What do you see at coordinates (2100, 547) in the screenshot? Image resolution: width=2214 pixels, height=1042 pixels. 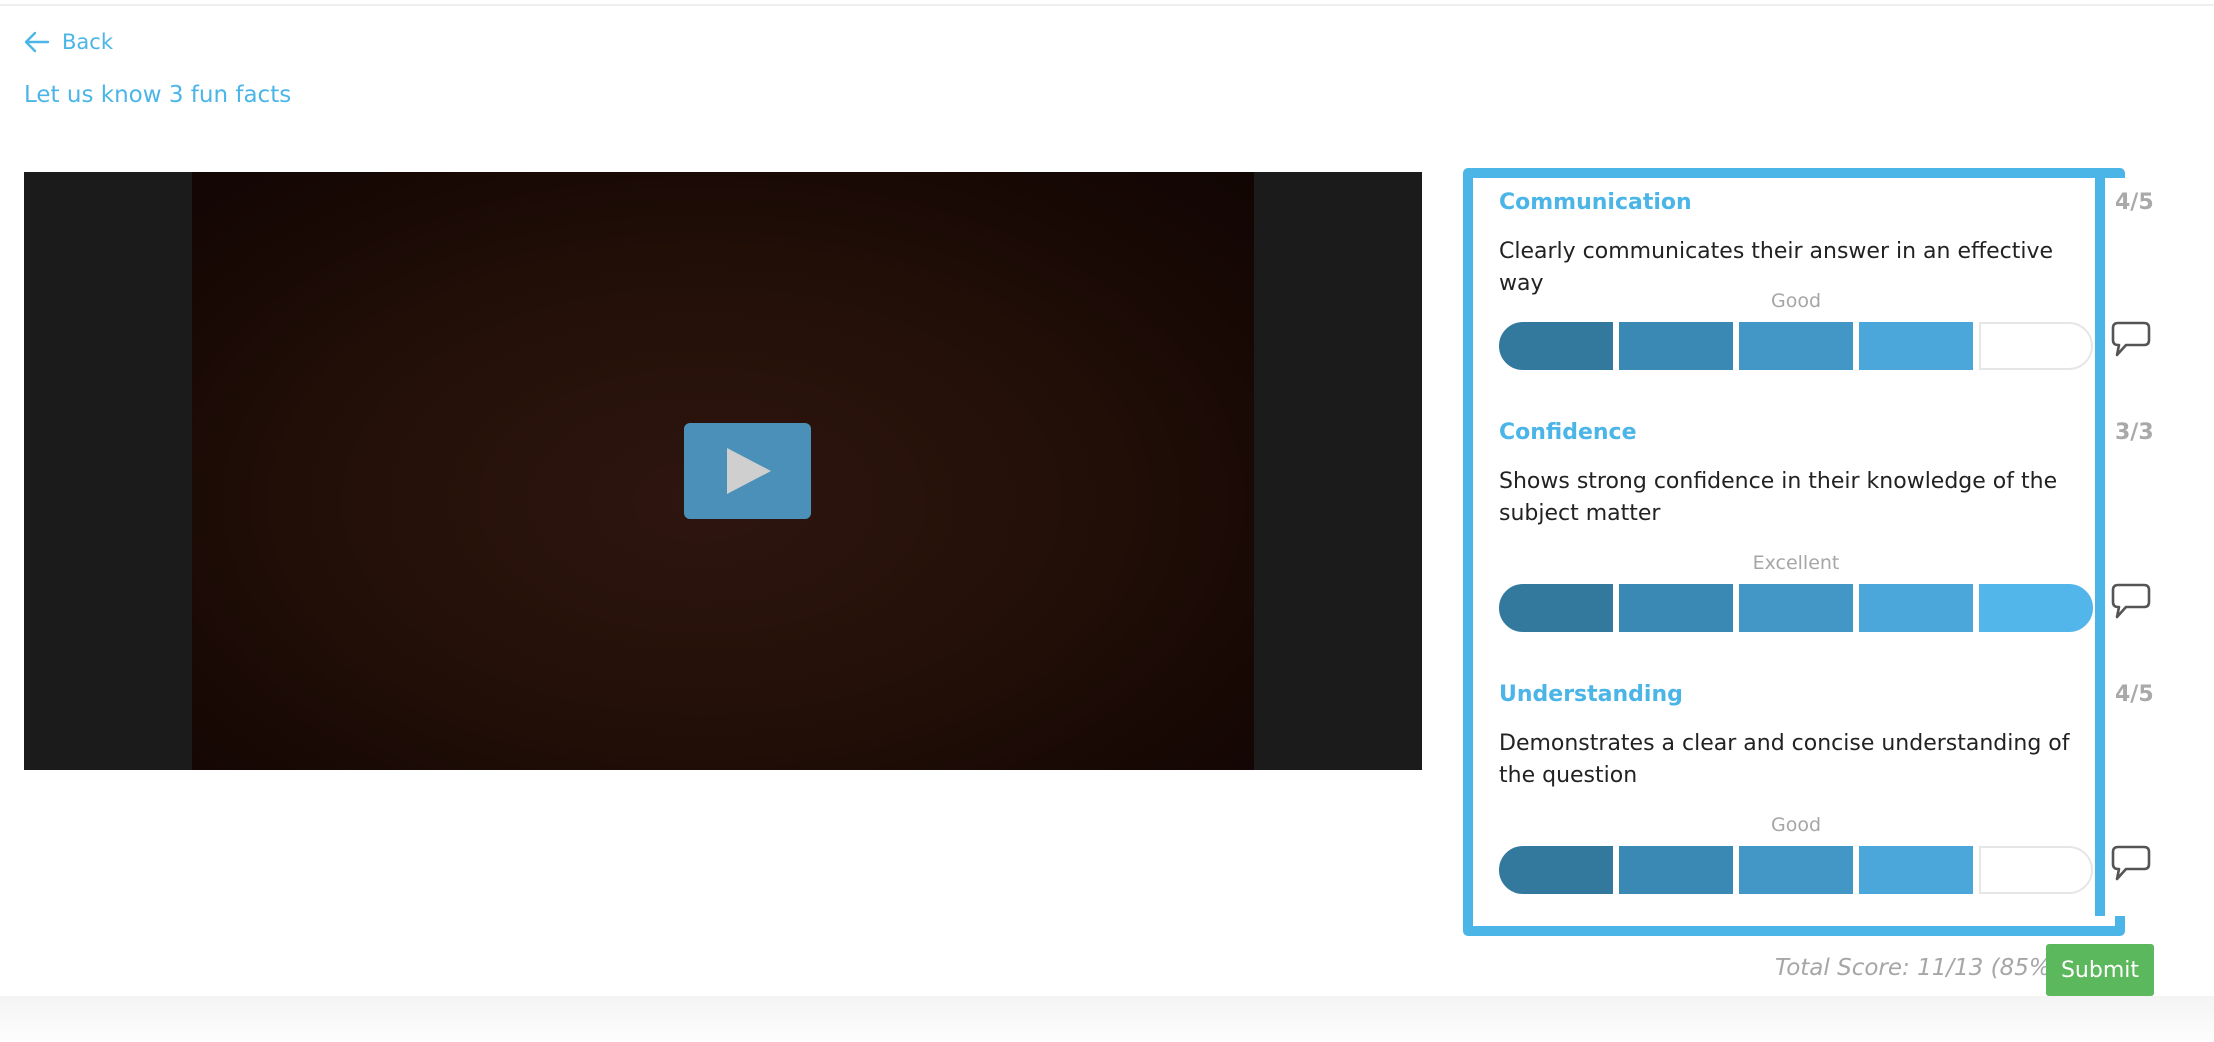 I see `panel-right-border` at bounding box center [2100, 547].